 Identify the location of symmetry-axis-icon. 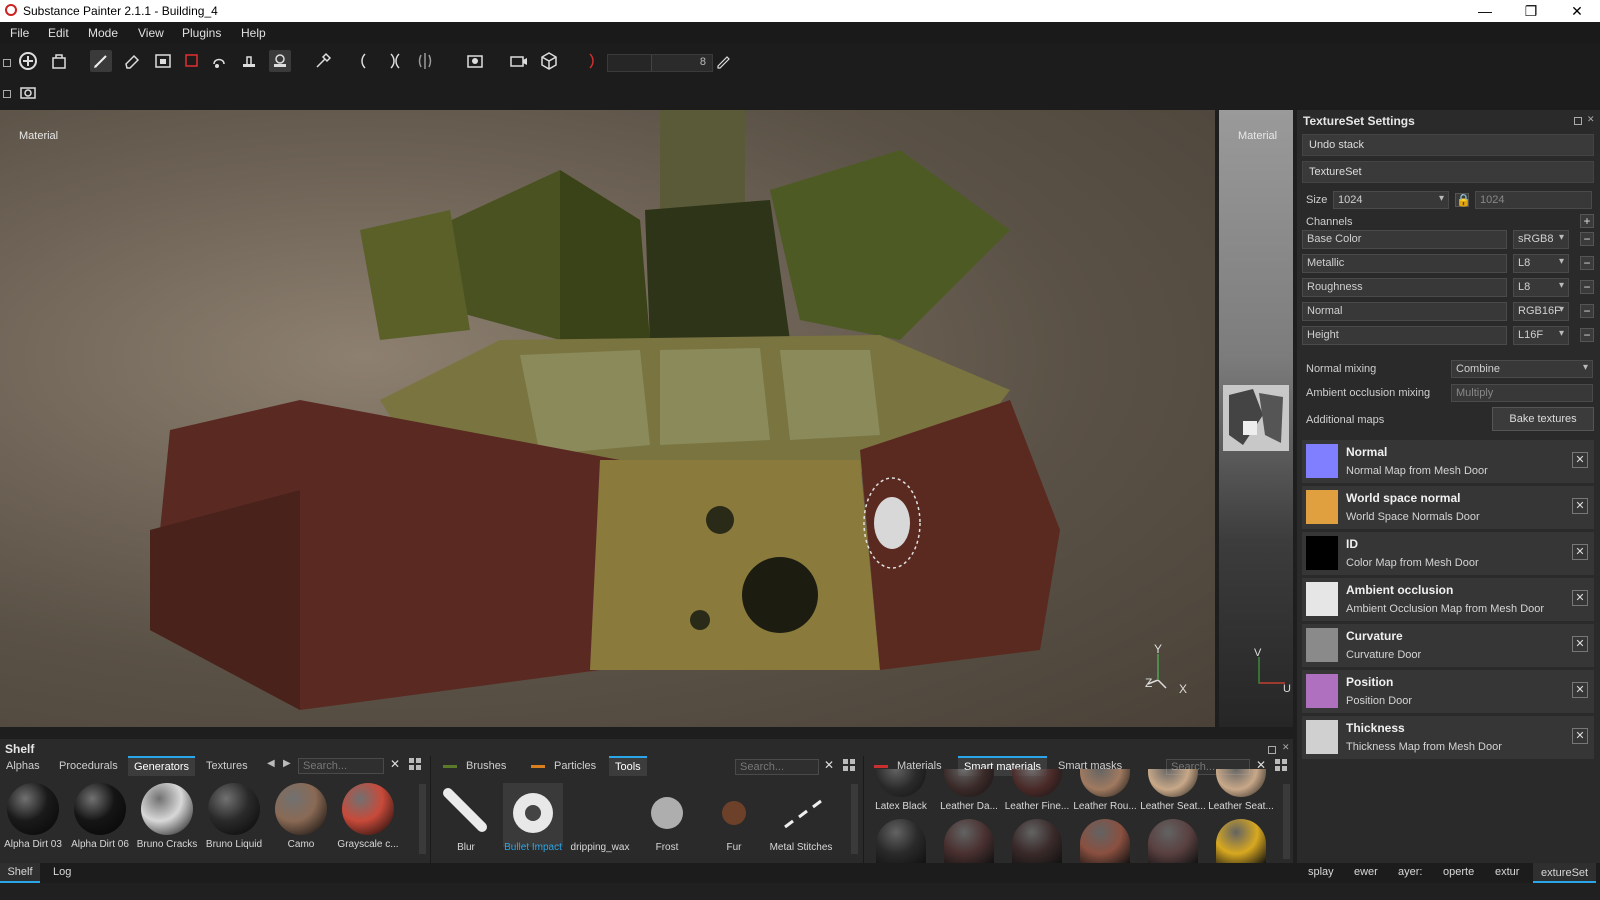
(425, 61).